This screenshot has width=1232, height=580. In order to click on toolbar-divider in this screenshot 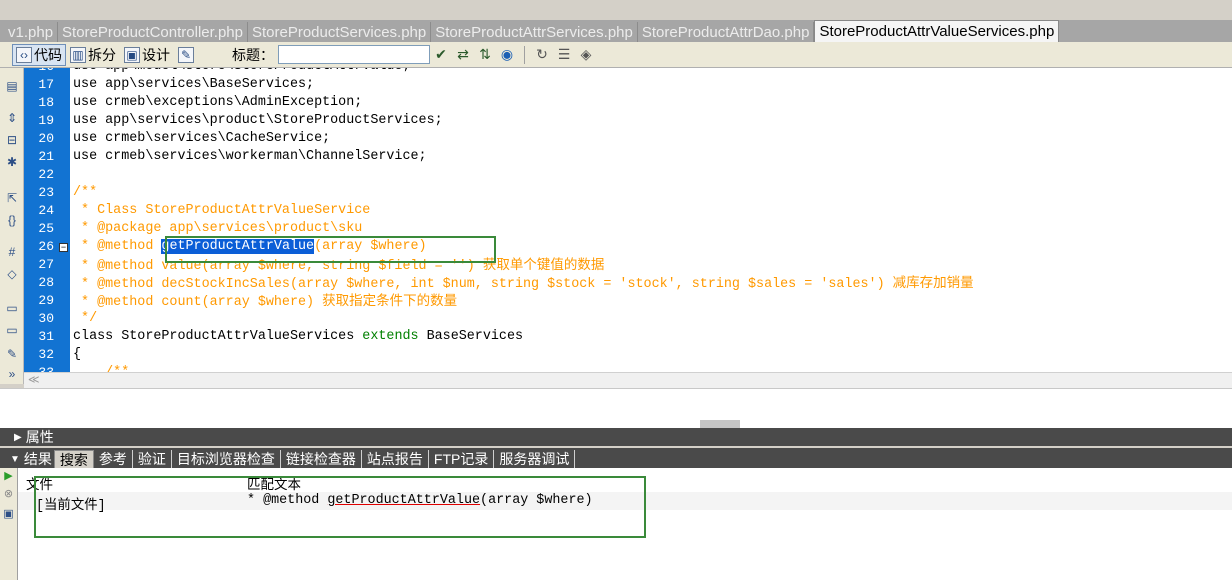, I will do `click(524, 54)`.